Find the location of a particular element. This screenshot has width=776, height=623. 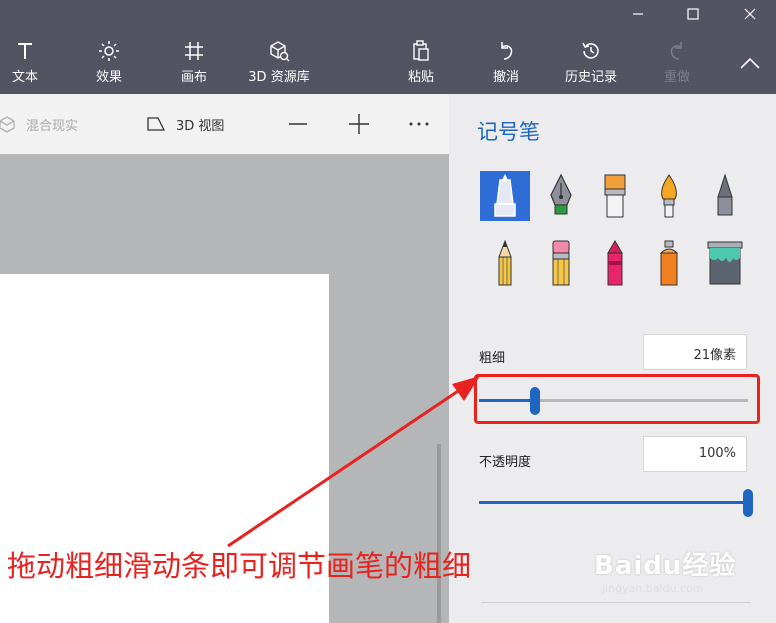

watermark-sub: jingyan.baidu.com is located at coordinates (653, 588).